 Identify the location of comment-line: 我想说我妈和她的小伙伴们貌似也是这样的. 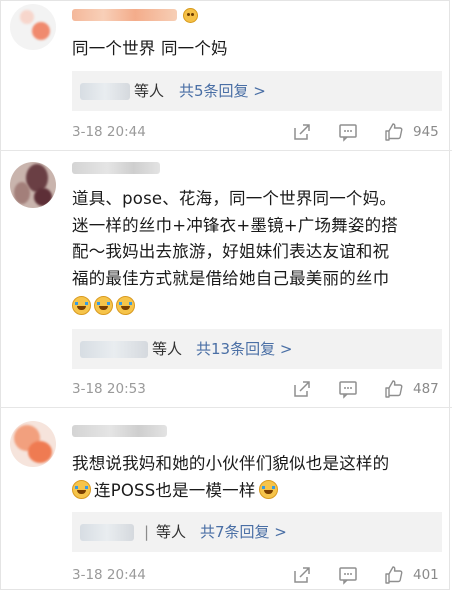
(231, 463).